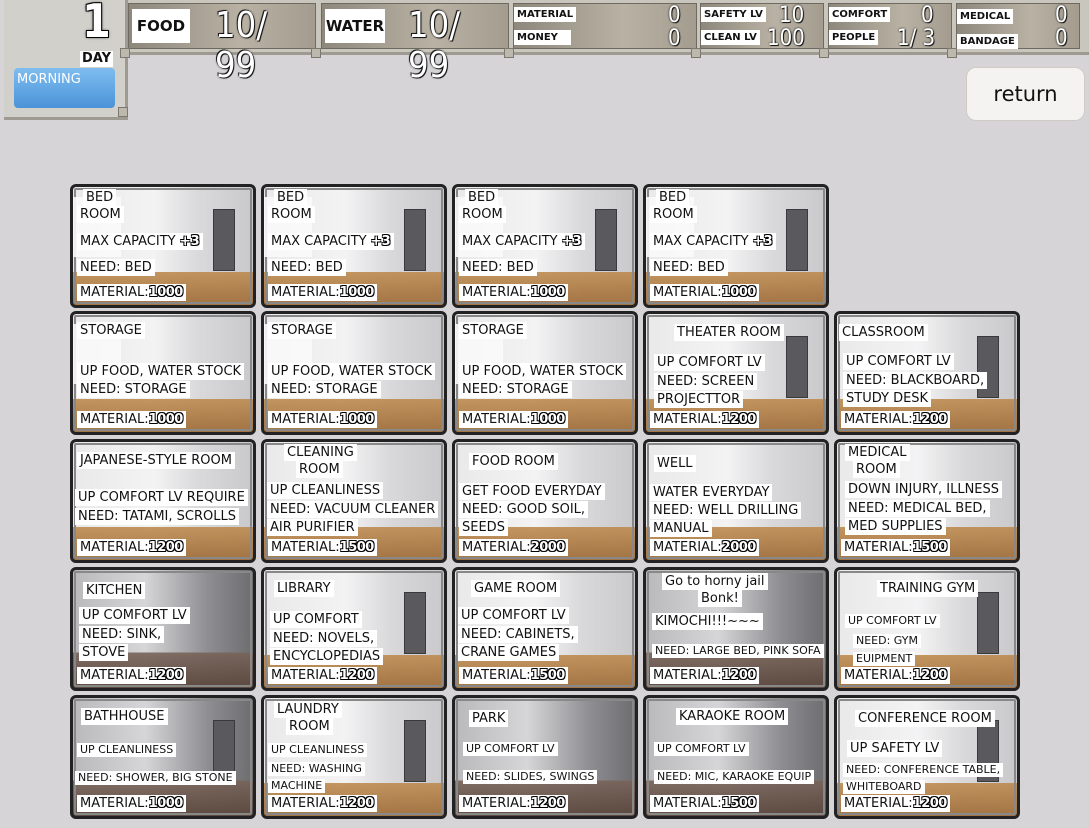  I want to click on room-cost: MATERIAL:1500, so click(322, 547).